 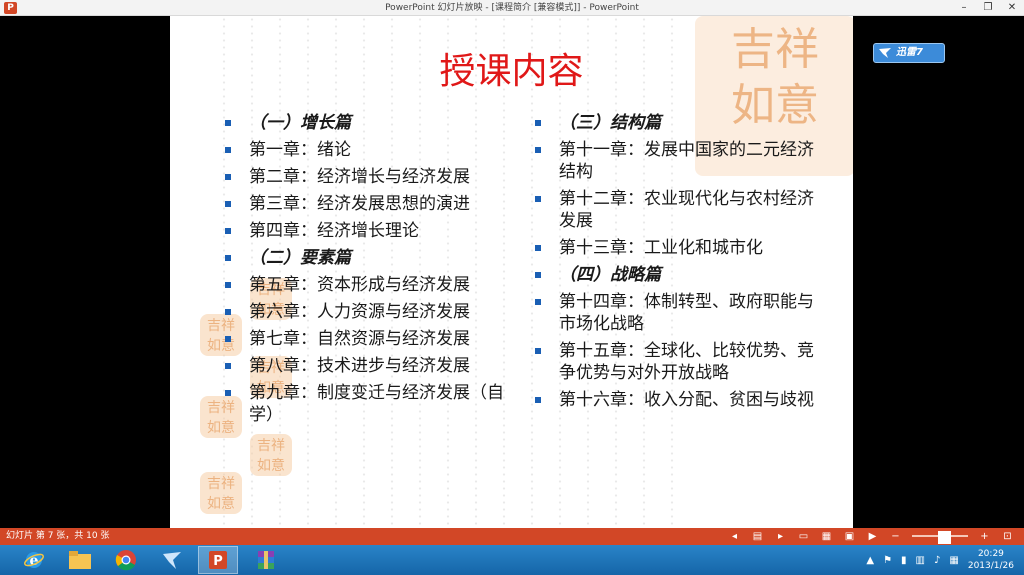 What do you see at coordinates (803, 536) in the screenshot?
I see `normal-view-icon: ▭` at bounding box center [803, 536].